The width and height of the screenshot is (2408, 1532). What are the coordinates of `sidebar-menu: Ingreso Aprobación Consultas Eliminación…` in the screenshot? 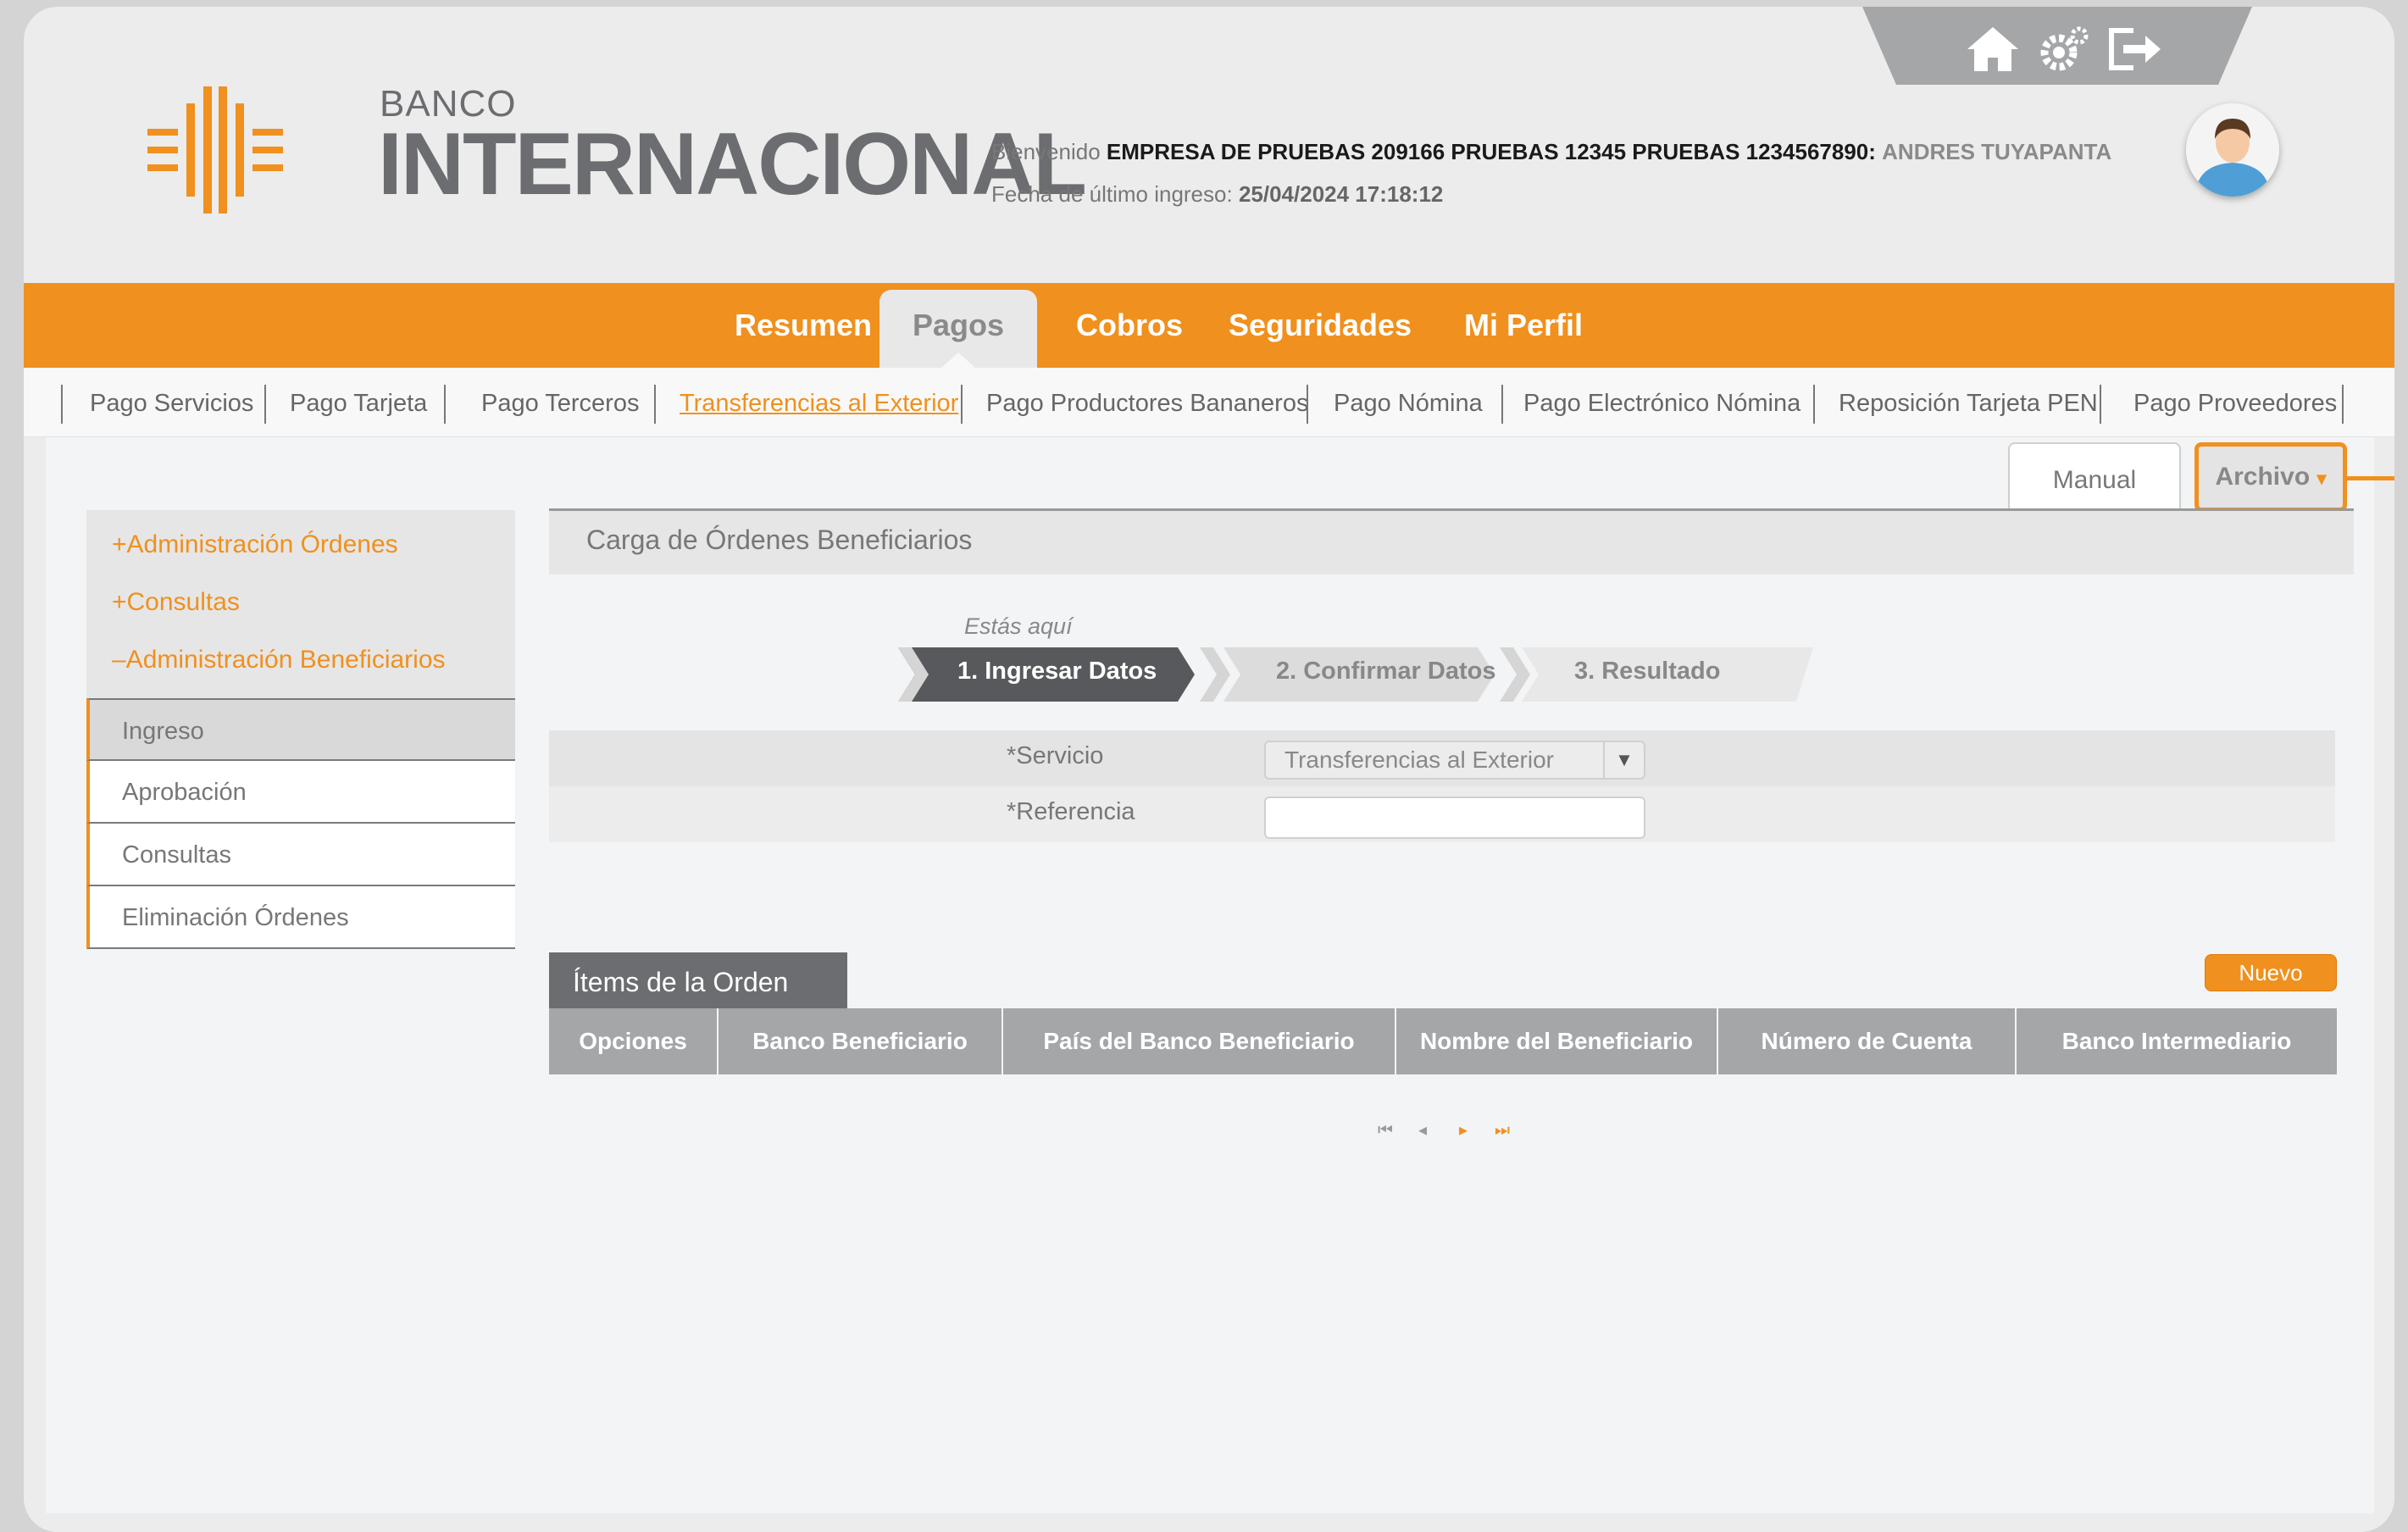 It's located at (301, 823).